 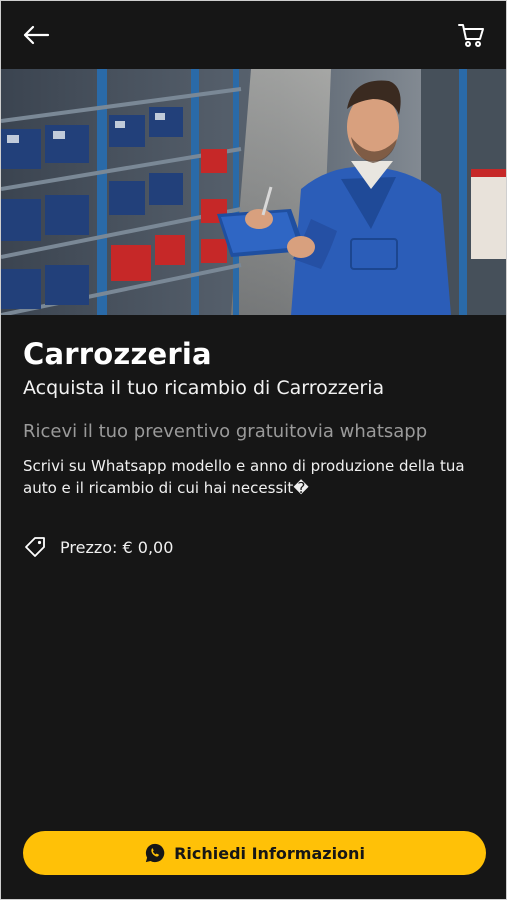 I want to click on request-info-button: Richiedi Informazioni, so click(x=254, y=853).